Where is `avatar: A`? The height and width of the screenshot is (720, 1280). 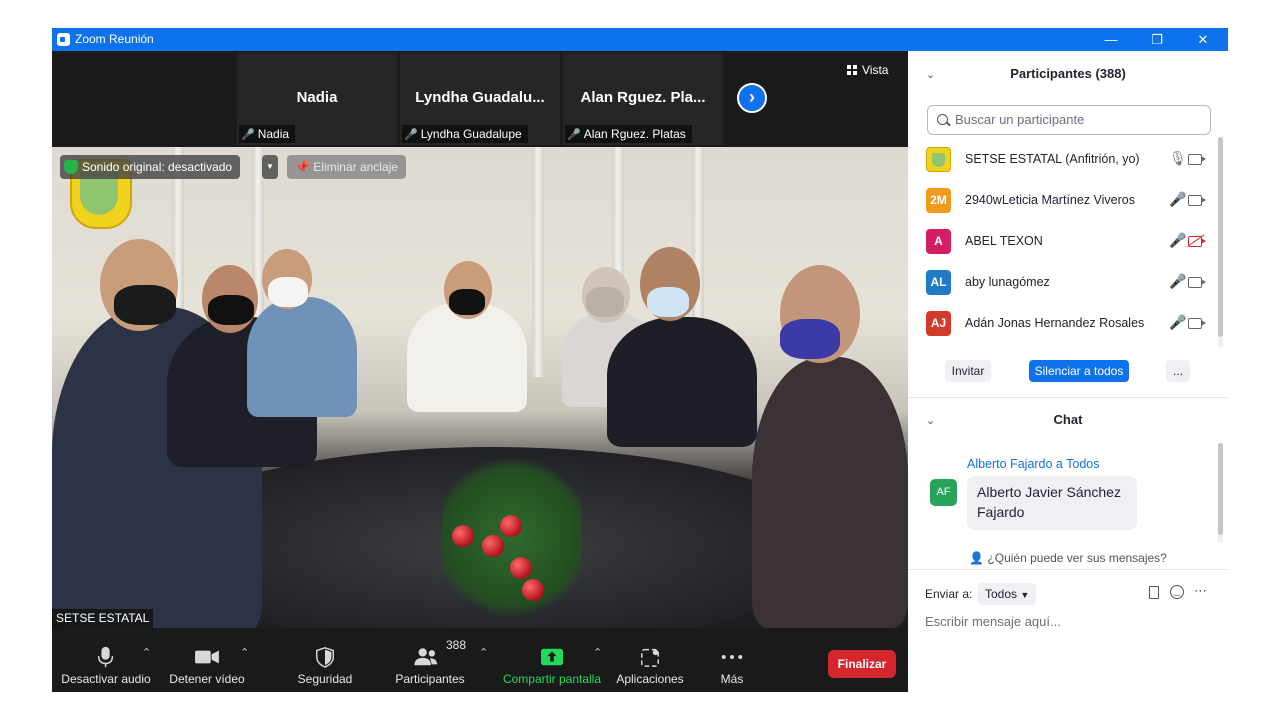
avatar: A is located at coordinates (938, 241).